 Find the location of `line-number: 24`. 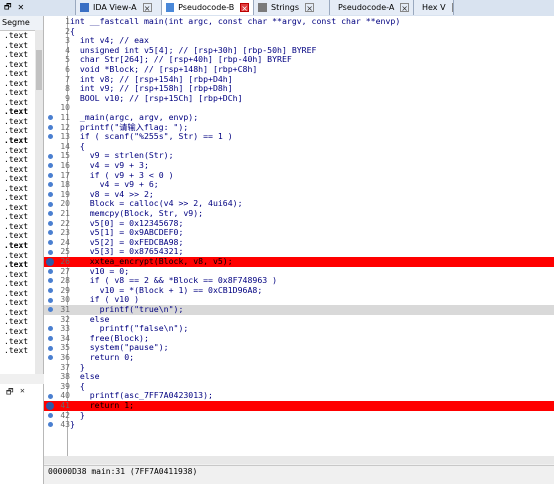

line-number: 24 is located at coordinates (65, 242).